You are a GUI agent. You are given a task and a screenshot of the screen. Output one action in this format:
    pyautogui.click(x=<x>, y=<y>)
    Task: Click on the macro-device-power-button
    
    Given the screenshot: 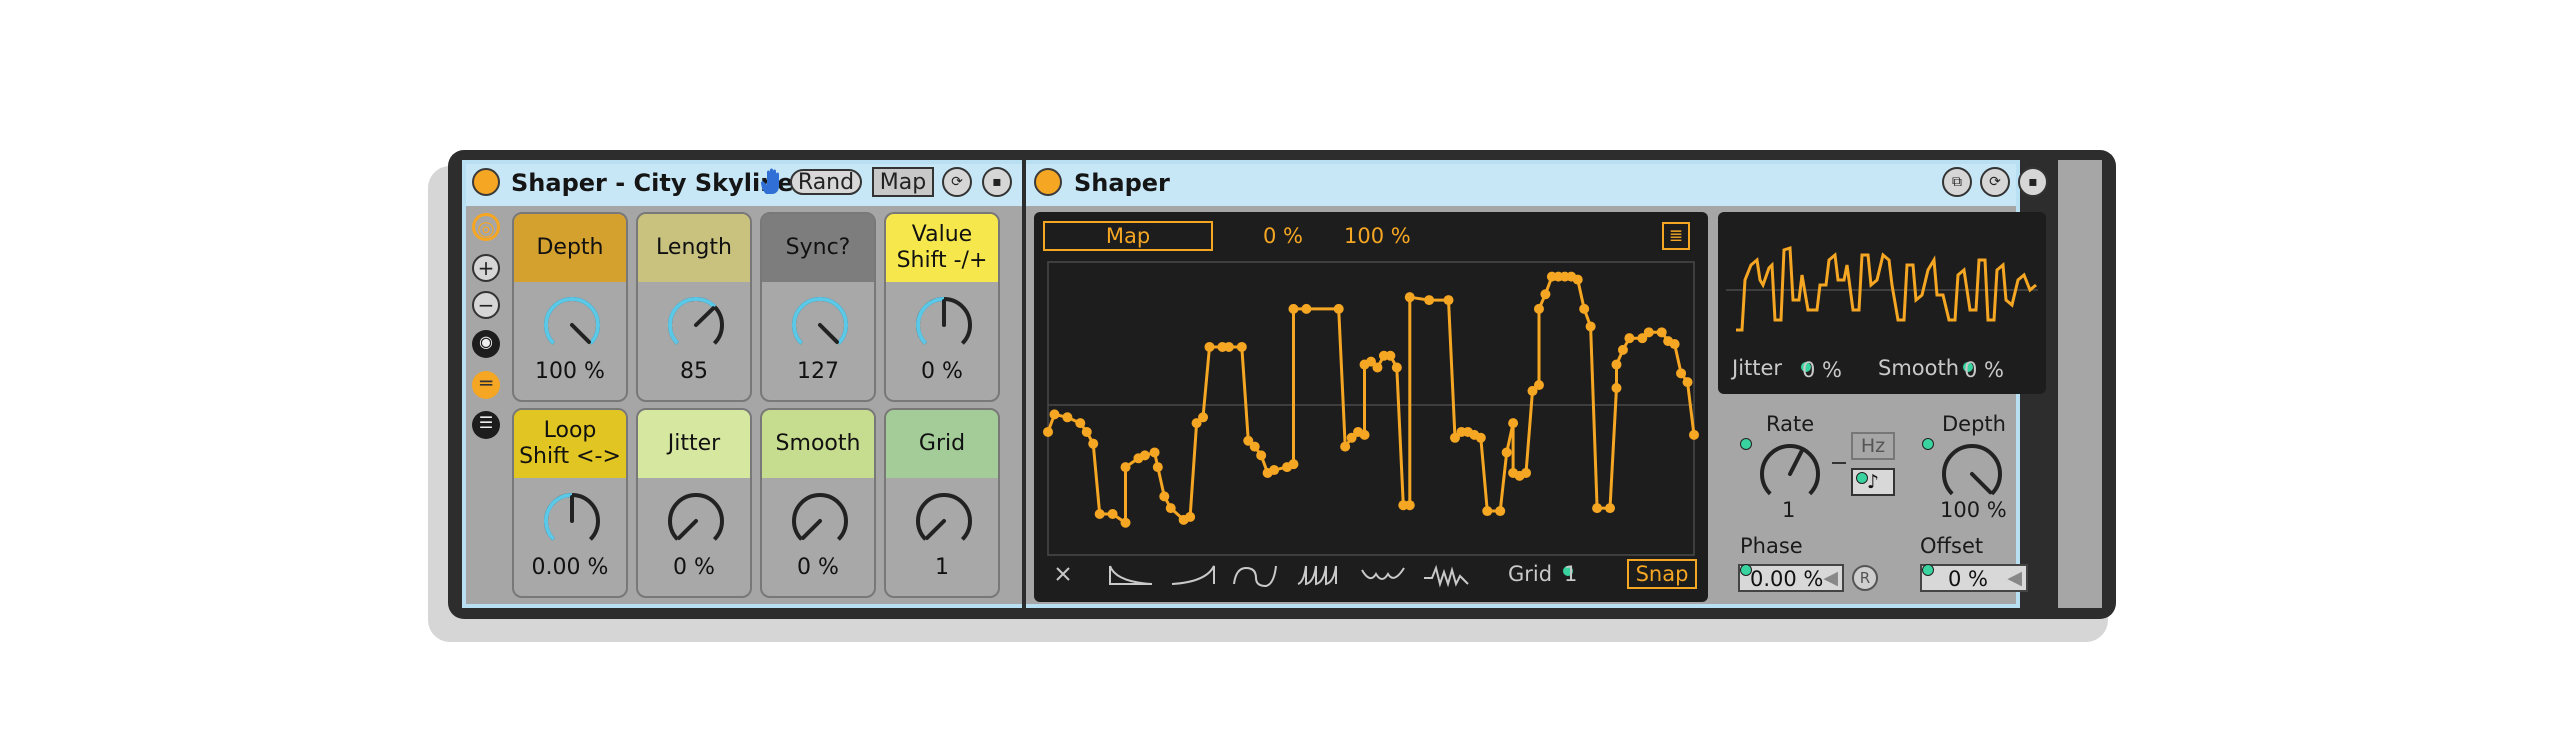 What is the action you would take?
    pyautogui.click(x=486, y=182)
    